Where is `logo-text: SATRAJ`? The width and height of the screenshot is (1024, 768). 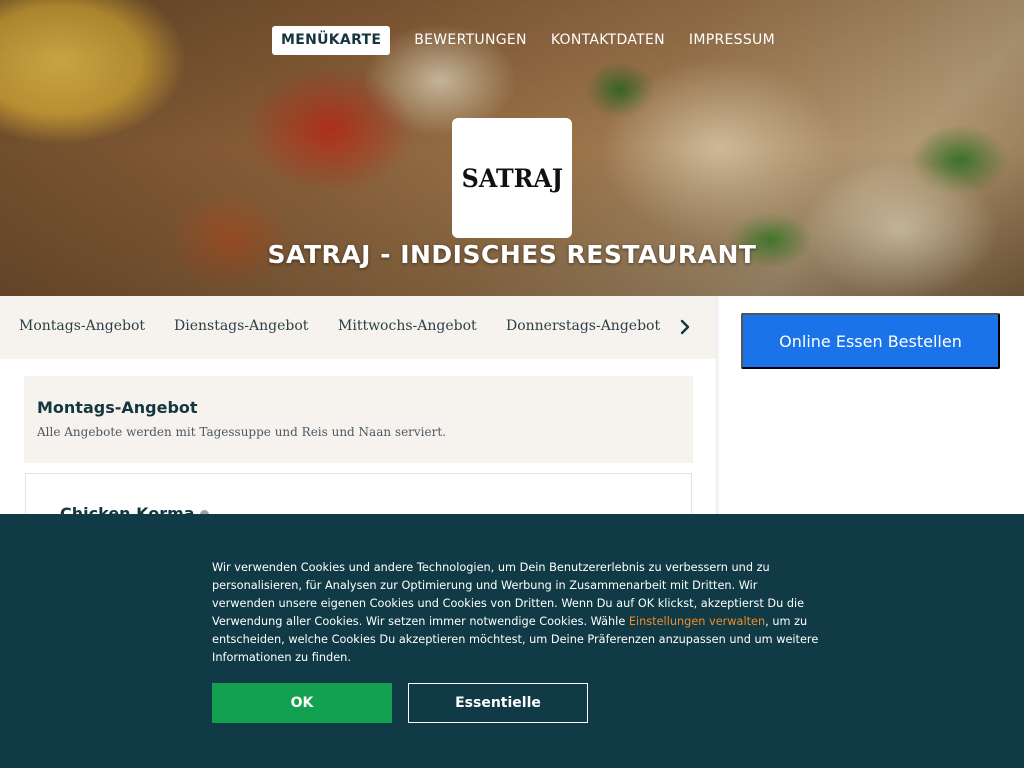
logo-text: SATRAJ is located at coordinates (512, 178).